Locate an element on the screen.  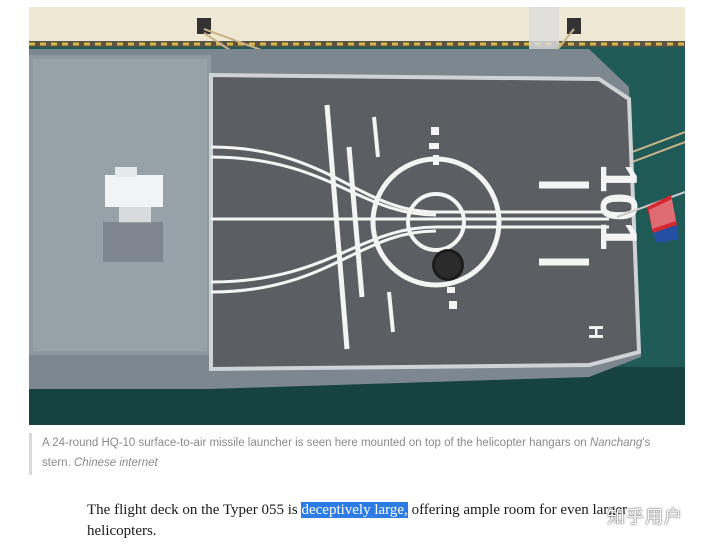
deck-letter-text: H is located at coordinates (595, 332).